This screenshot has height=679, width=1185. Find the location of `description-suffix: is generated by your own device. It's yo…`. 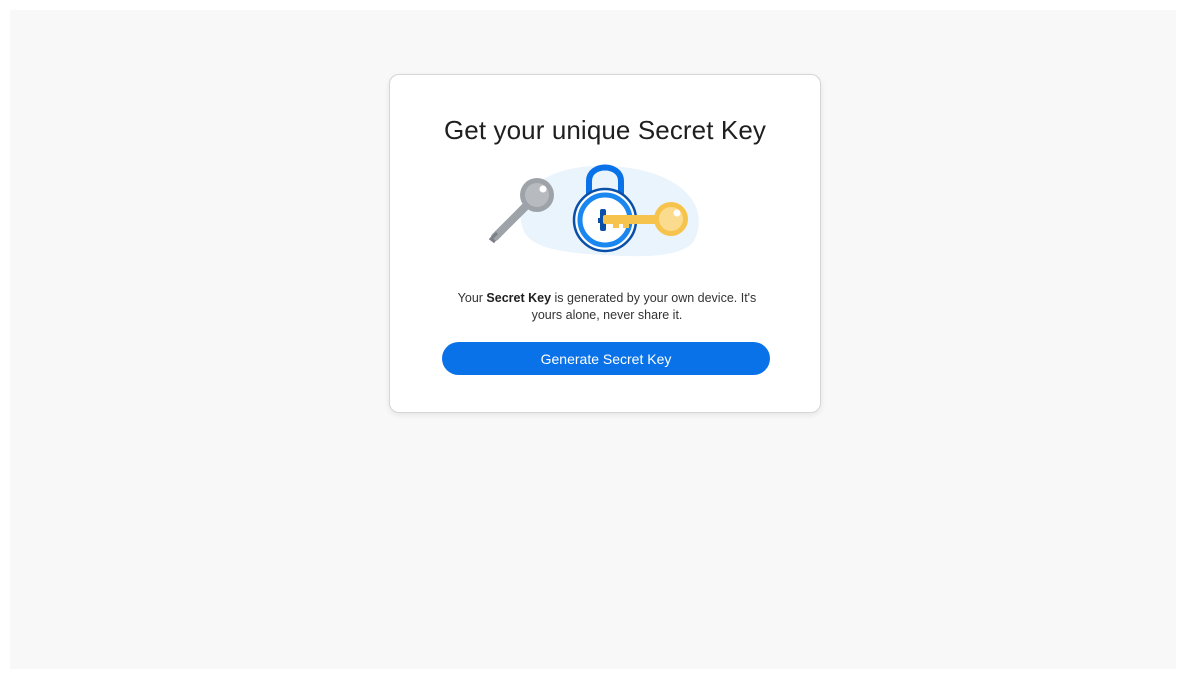

description-suffix: is generated by your own device. It's yo… is located at coordinates (644, 306).